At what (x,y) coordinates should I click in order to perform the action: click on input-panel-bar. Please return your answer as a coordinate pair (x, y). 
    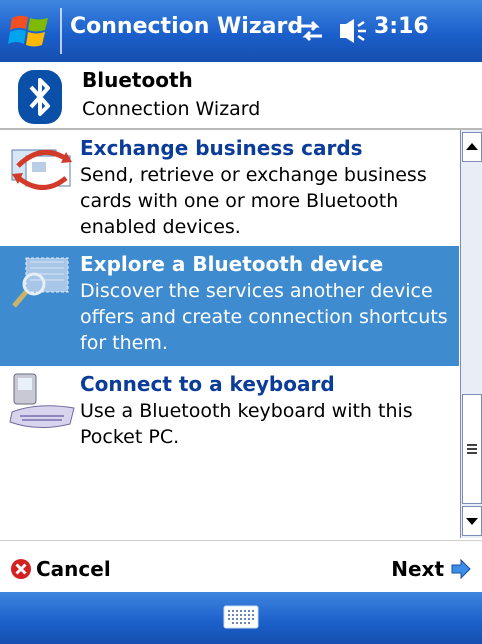
    Looking at the image, I should click on (241, 618).